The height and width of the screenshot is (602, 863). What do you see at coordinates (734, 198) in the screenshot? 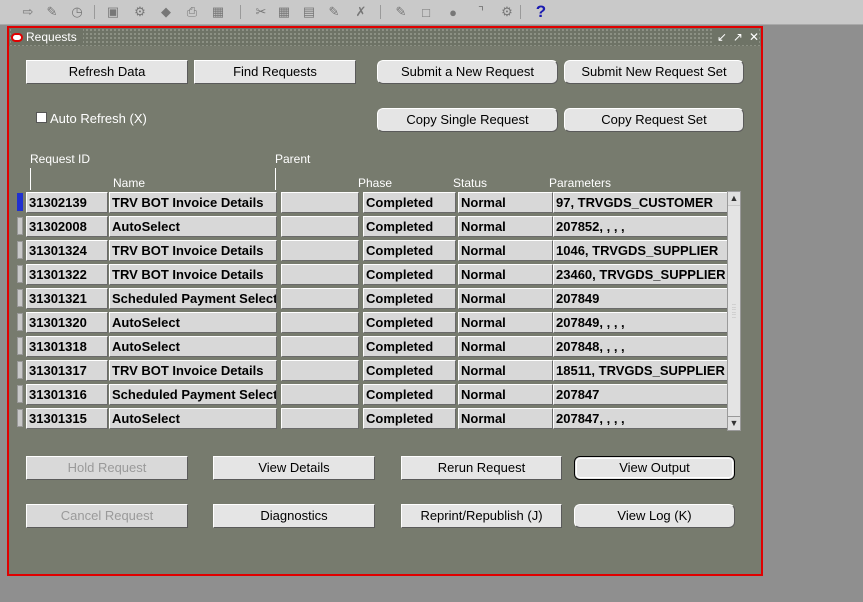
I see `scroll-up-icon: ▲` at bounding box center [734, 198].